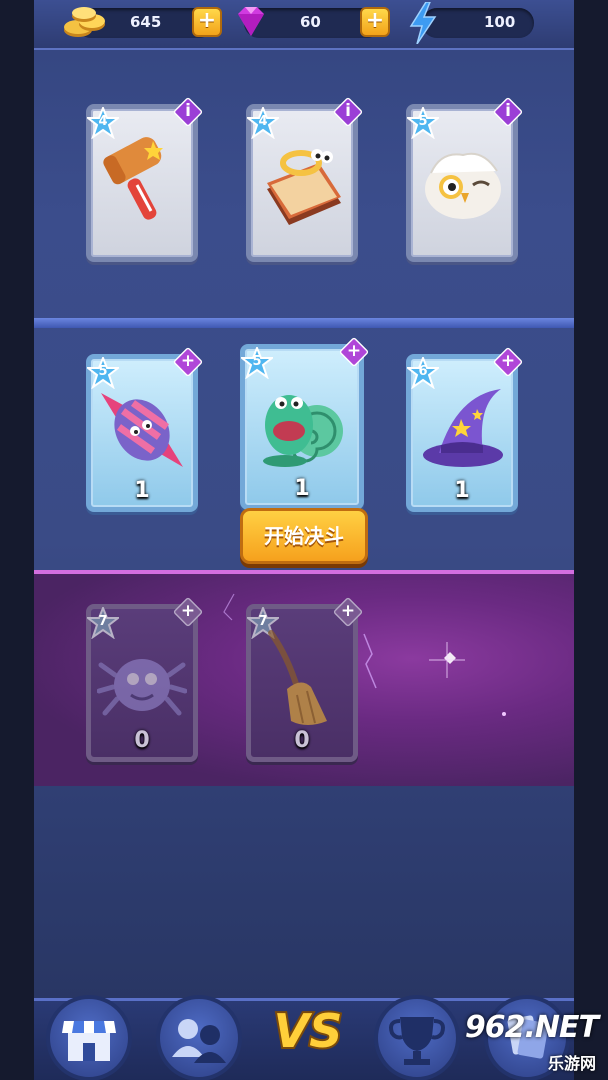 This screenshot has width=608, height=1080. Describe the element at coordinates (297, 677) in the screenshot. I see `broom-icon` at that location.